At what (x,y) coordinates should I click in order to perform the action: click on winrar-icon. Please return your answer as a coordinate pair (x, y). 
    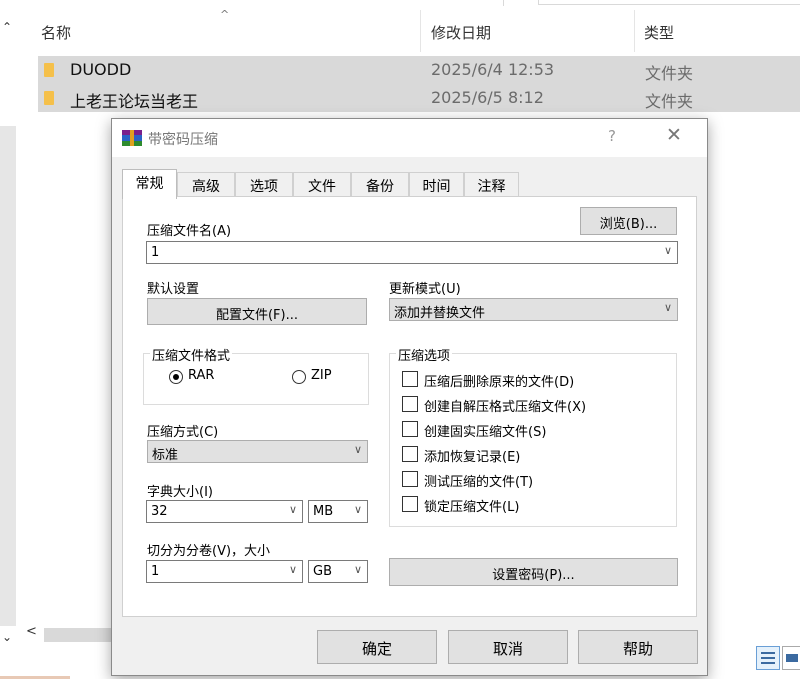
    Looking at the image, I should click on (132, 138).